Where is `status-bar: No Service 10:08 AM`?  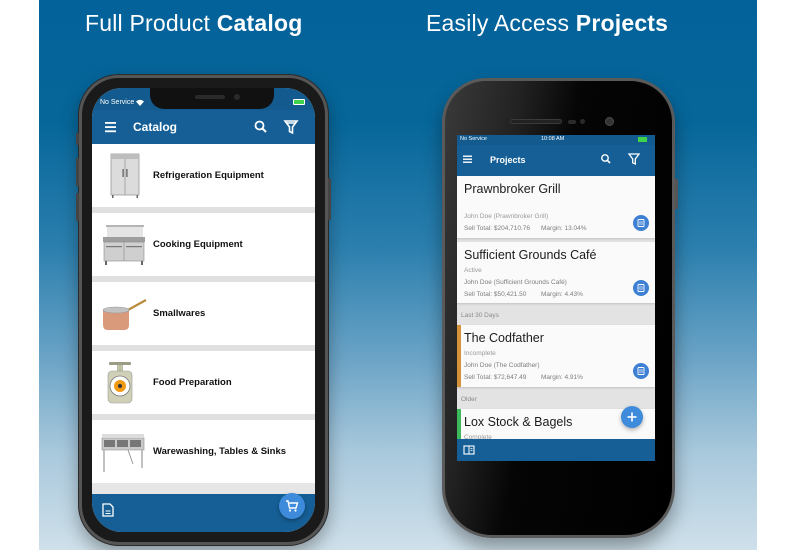 status-bar: No Service 10:08 AM is located at coordinates (556, 140).